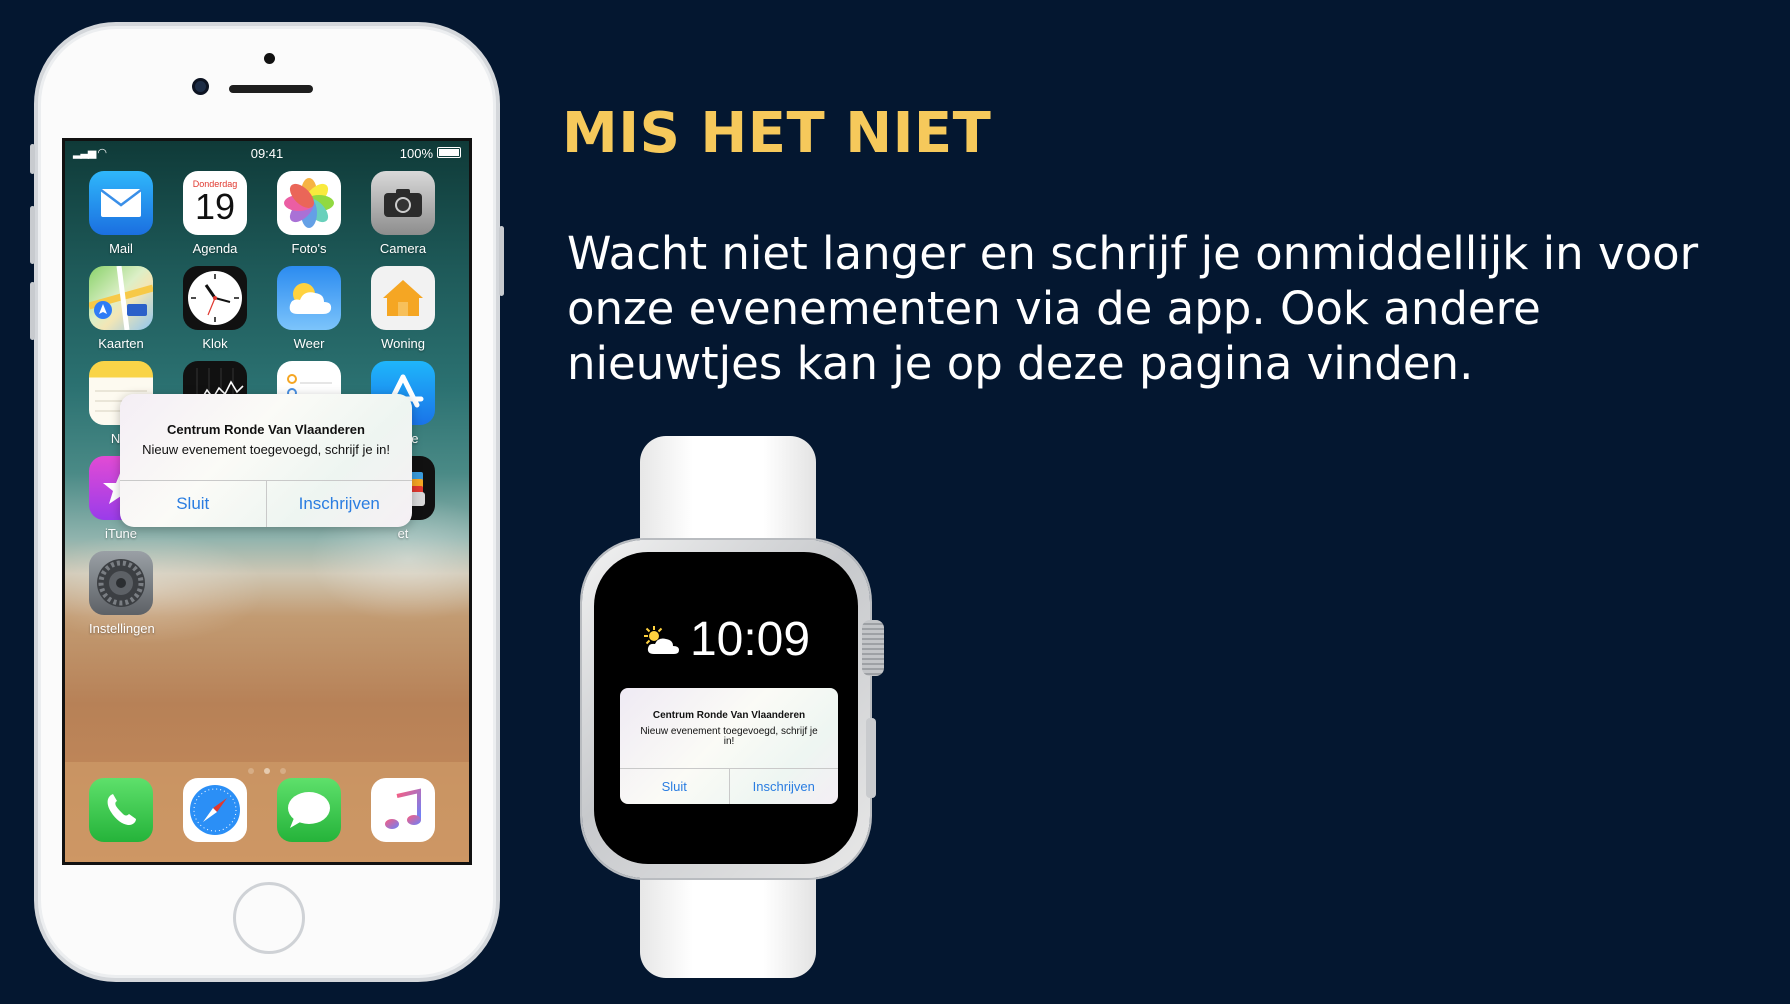 The width and height of the screenshot is (1790, 1004). What do you see at coordinates (215, 248) in the screenshot?
I see `app-label: Agenda` at bounding box center [215, 248].